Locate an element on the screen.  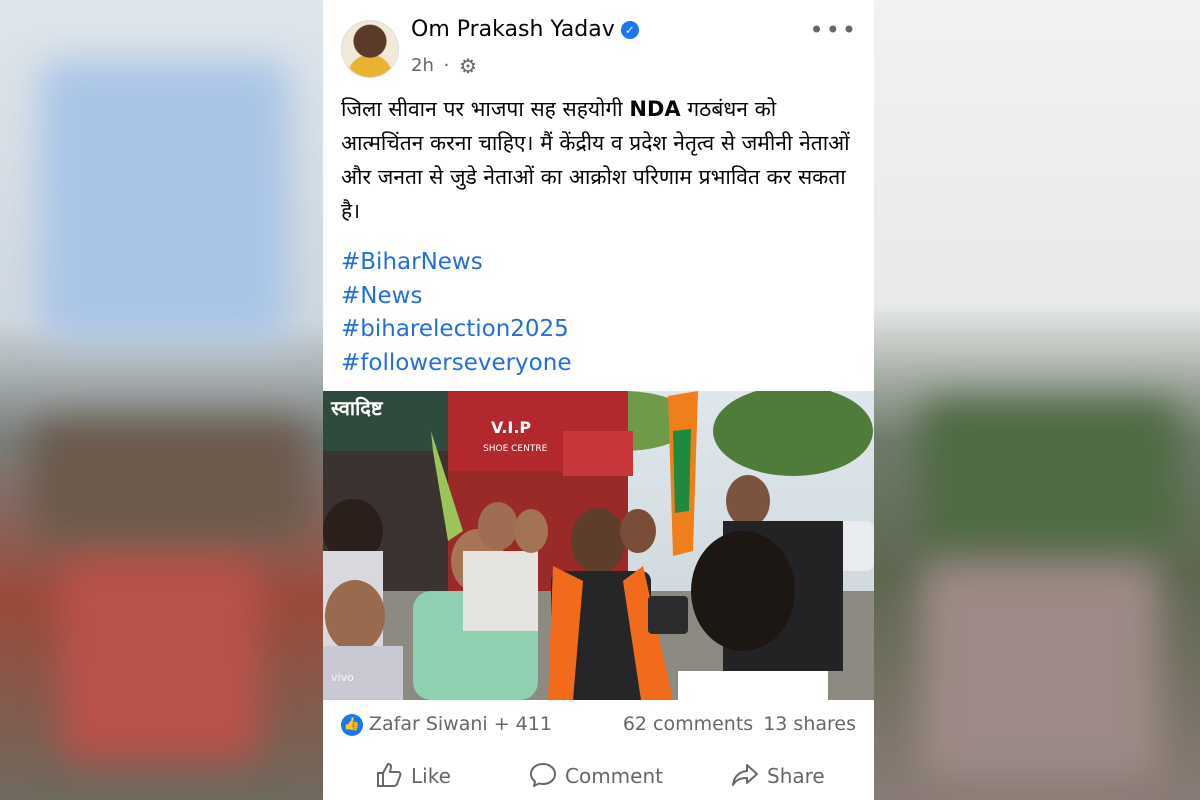
comment-bubble-icon is located at coordinates (543, 775).